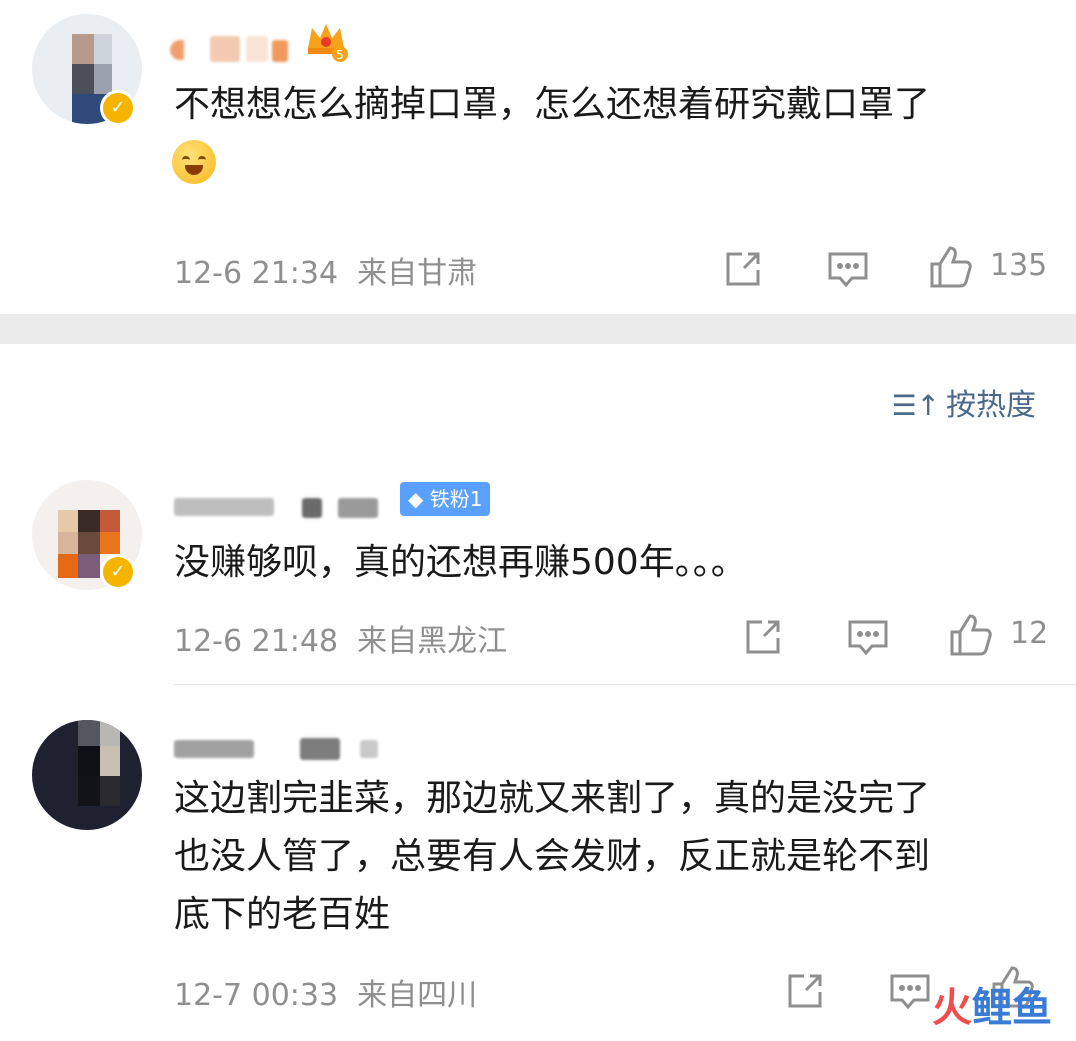  Describe the element at coordinates (460, 562) in the screenshot. I see `comment-text: 没赚够呗，真的还想再赚500年。。。` at that location.